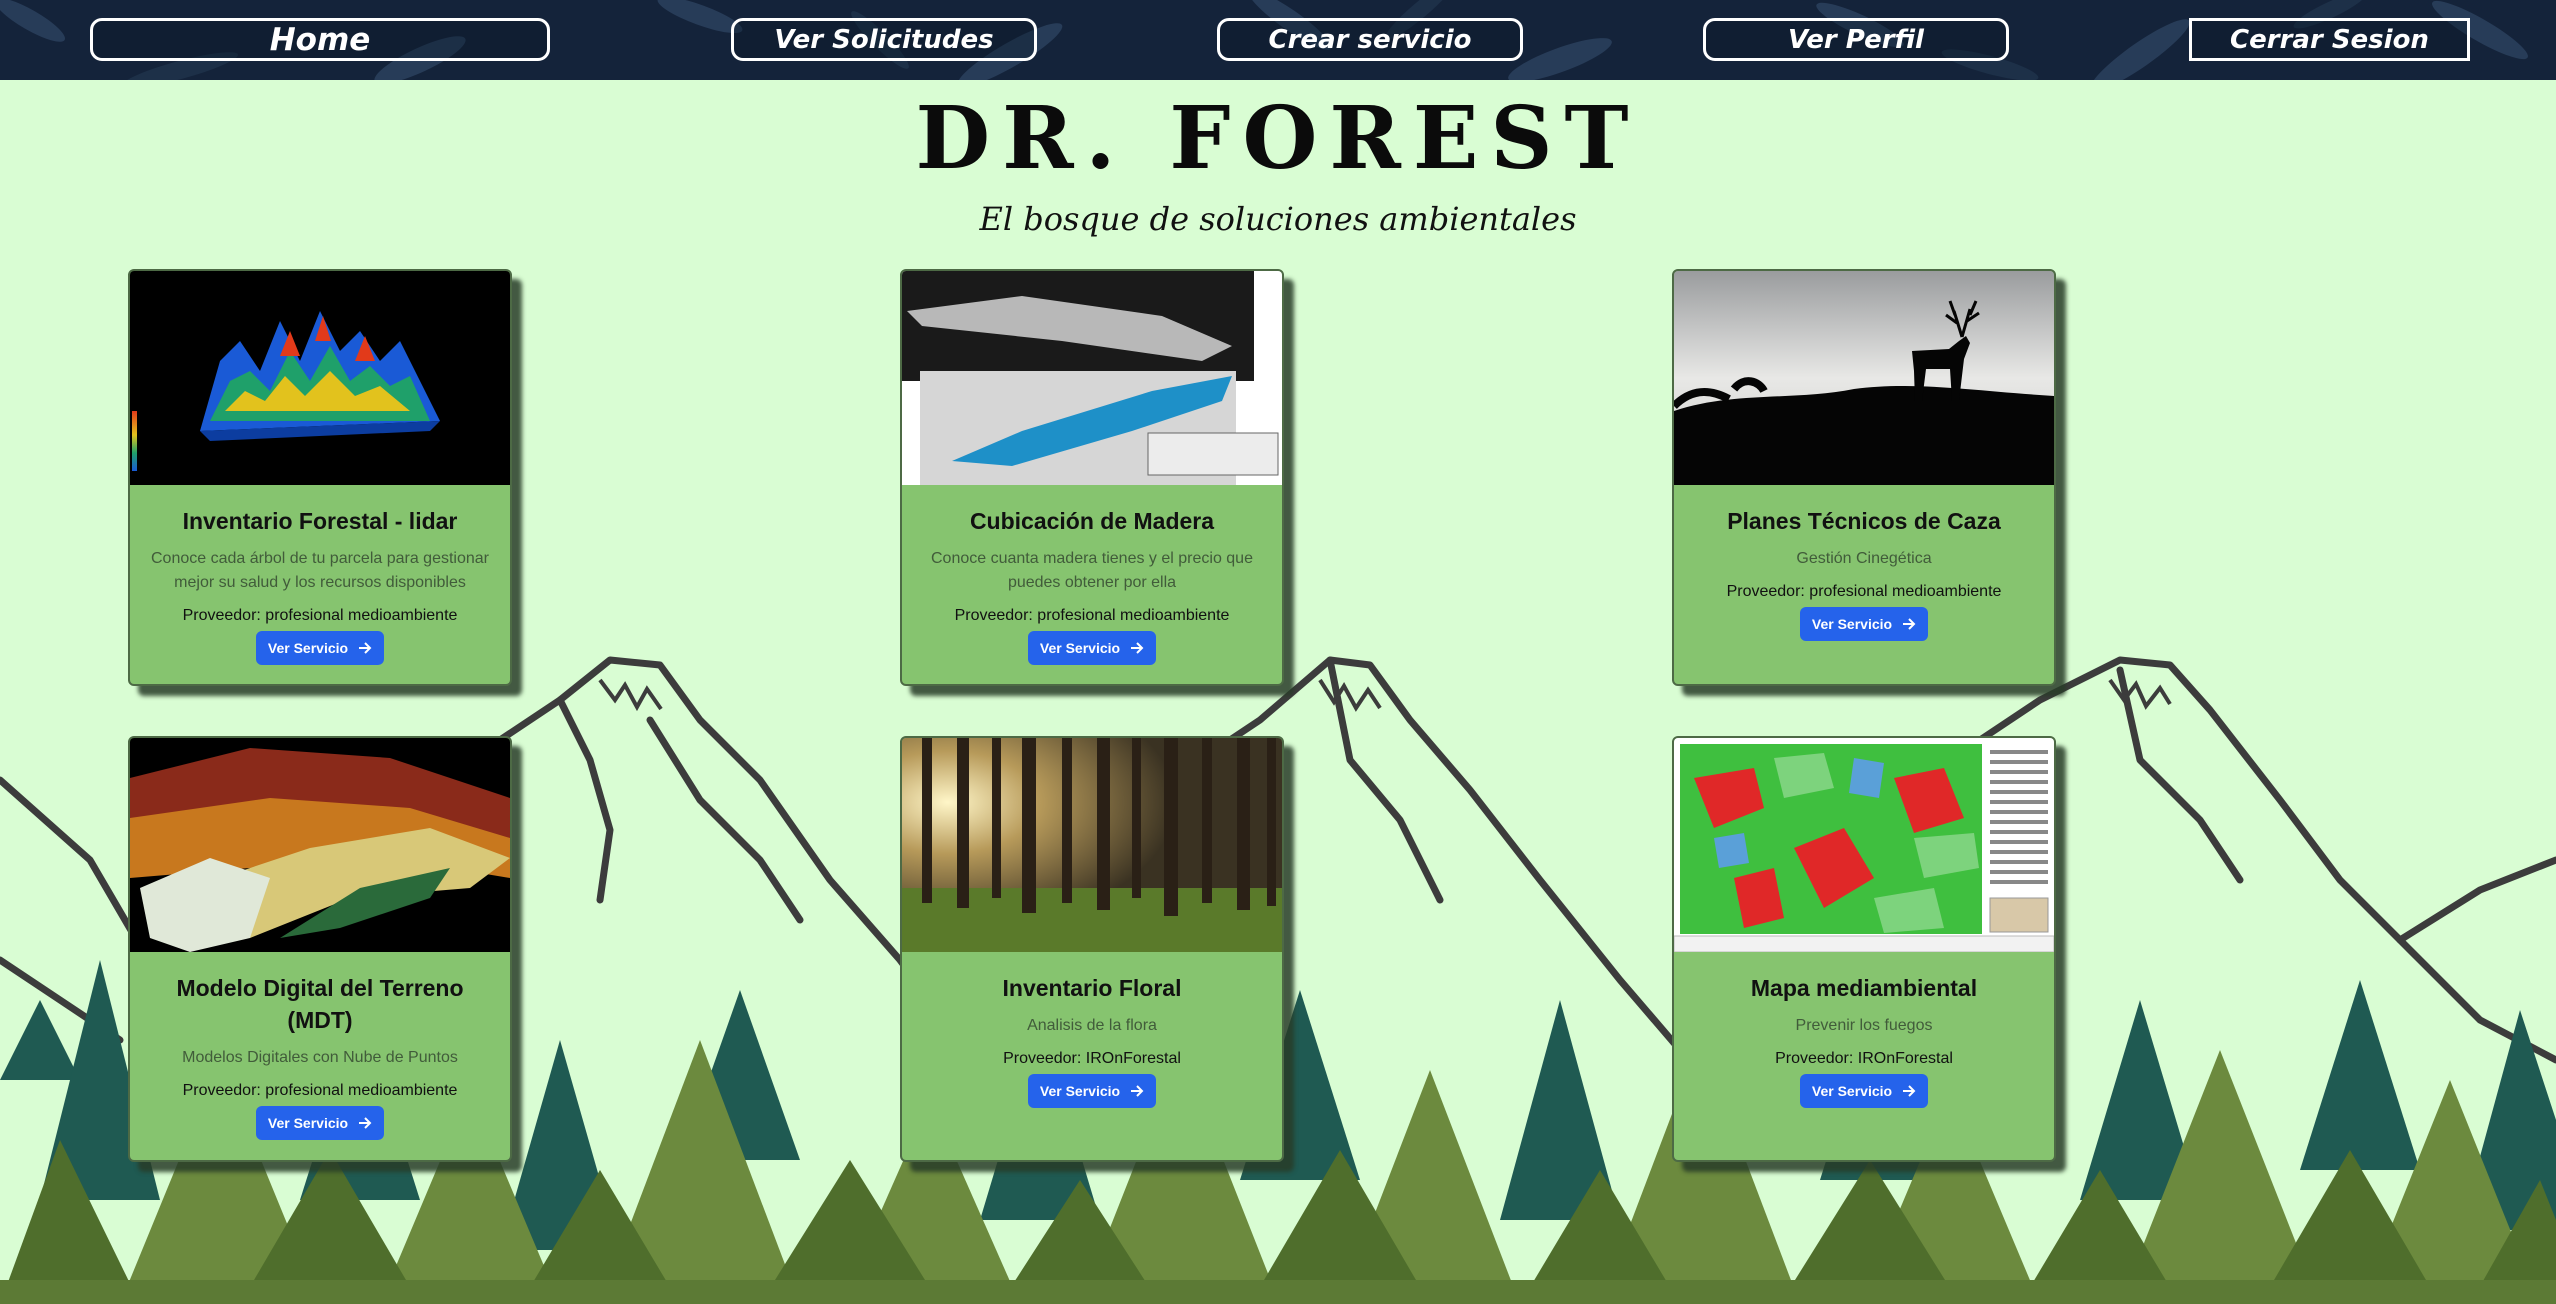 The height and width of the screenshot is (1304, 2556). What do you see at coordinates (884, 39) in the screenshot?
I see `nav-requests-button: Ver Solicitudes` at bounding box center [884, 39].